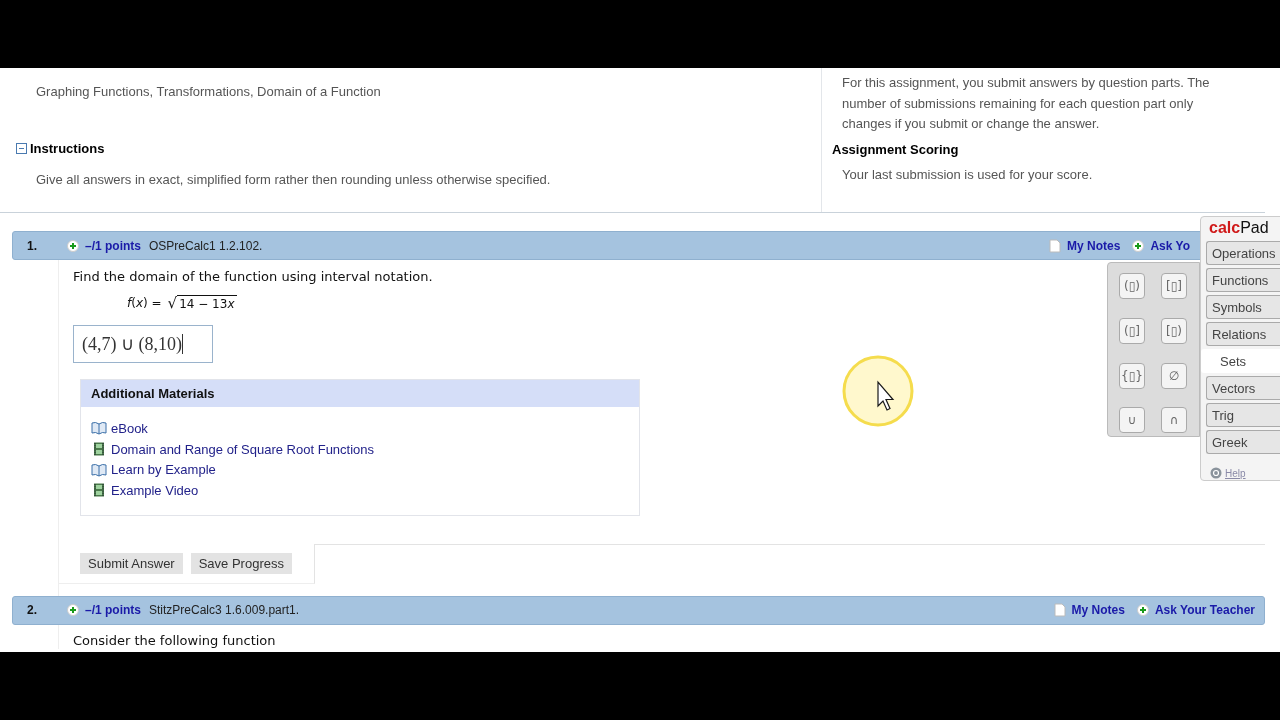 This screenshot has width=1280, height=720. I want to click on symbol-button: [▯], so click(1174, 286).